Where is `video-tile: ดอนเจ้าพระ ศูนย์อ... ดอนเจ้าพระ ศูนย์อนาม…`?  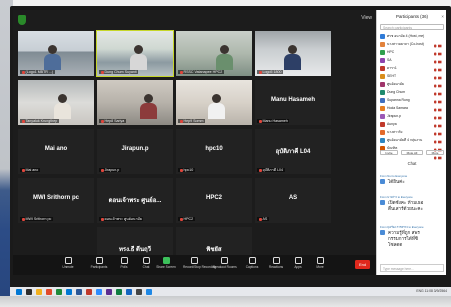
video-tile: ดอนเจ้าพระ ศูนย์อ... ดอนเจ้าพระ ศูนย์อนาม… is located at coordinates (135, 200).